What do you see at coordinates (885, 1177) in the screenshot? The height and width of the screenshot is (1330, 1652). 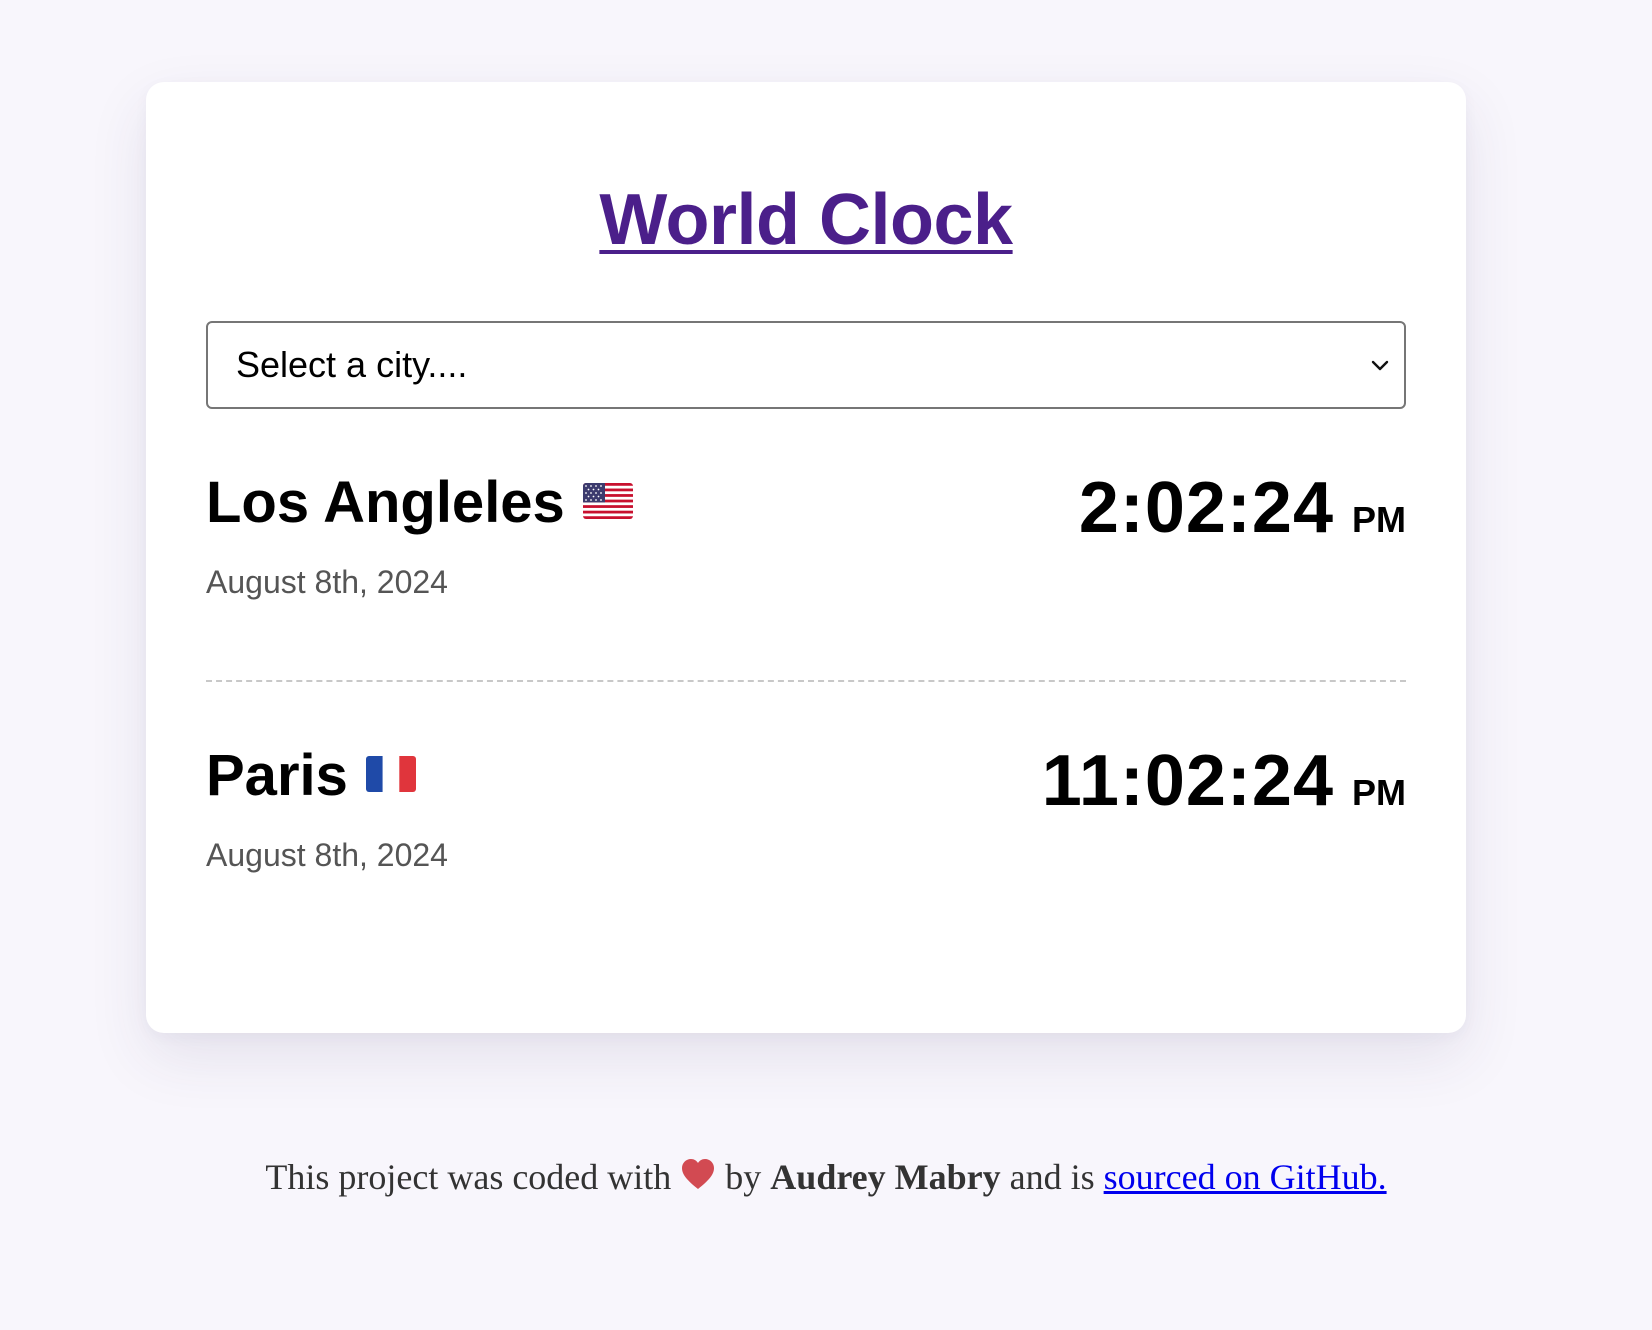 I see `author-name: Audrey Mabry` at bounding box center [885, 1177].